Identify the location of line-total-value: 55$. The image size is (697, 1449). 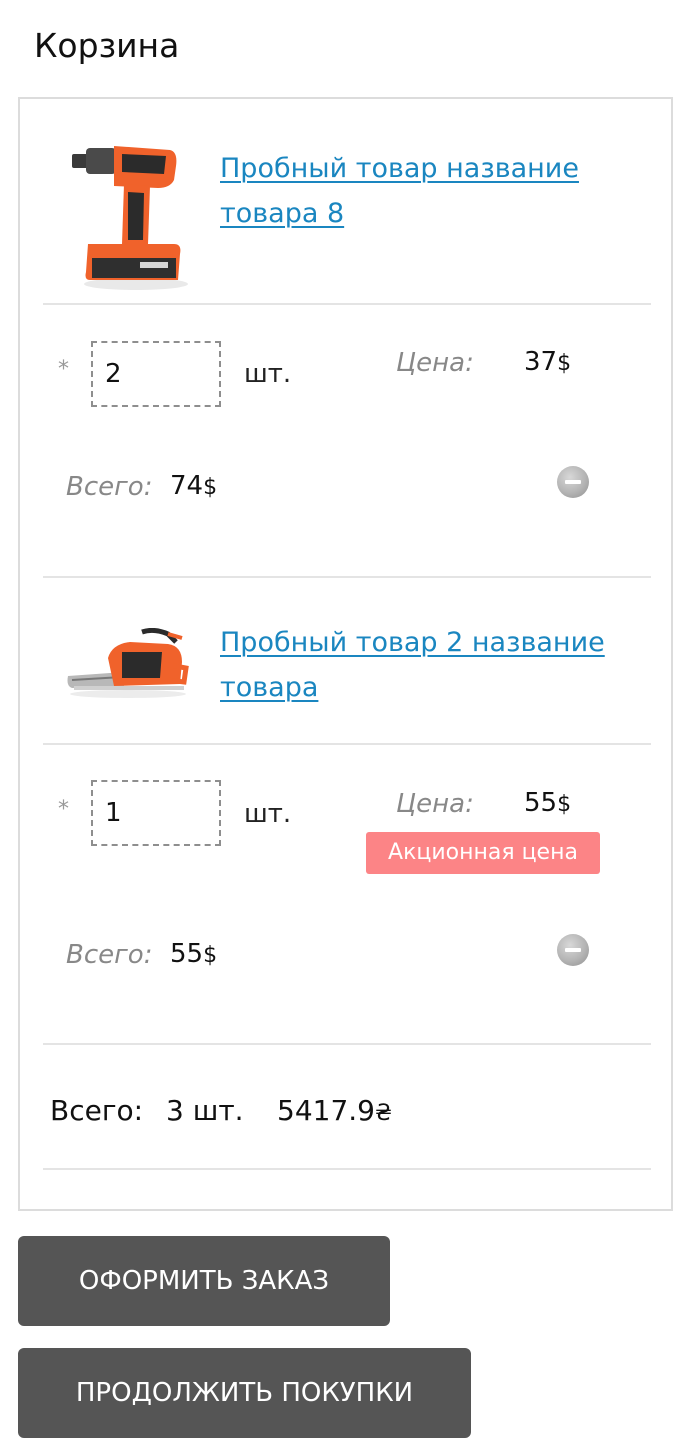
(193, 954).